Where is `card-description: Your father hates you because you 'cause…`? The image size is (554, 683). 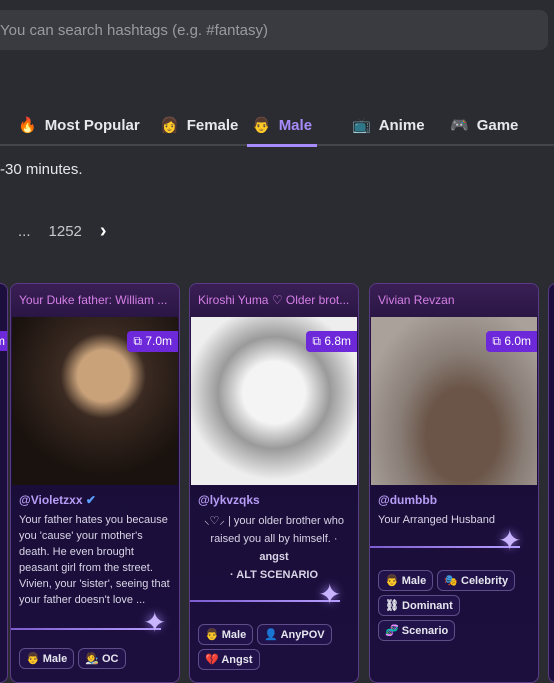
card-description: Your father hates you because you 'cause… is located at coordinates (94, 560).